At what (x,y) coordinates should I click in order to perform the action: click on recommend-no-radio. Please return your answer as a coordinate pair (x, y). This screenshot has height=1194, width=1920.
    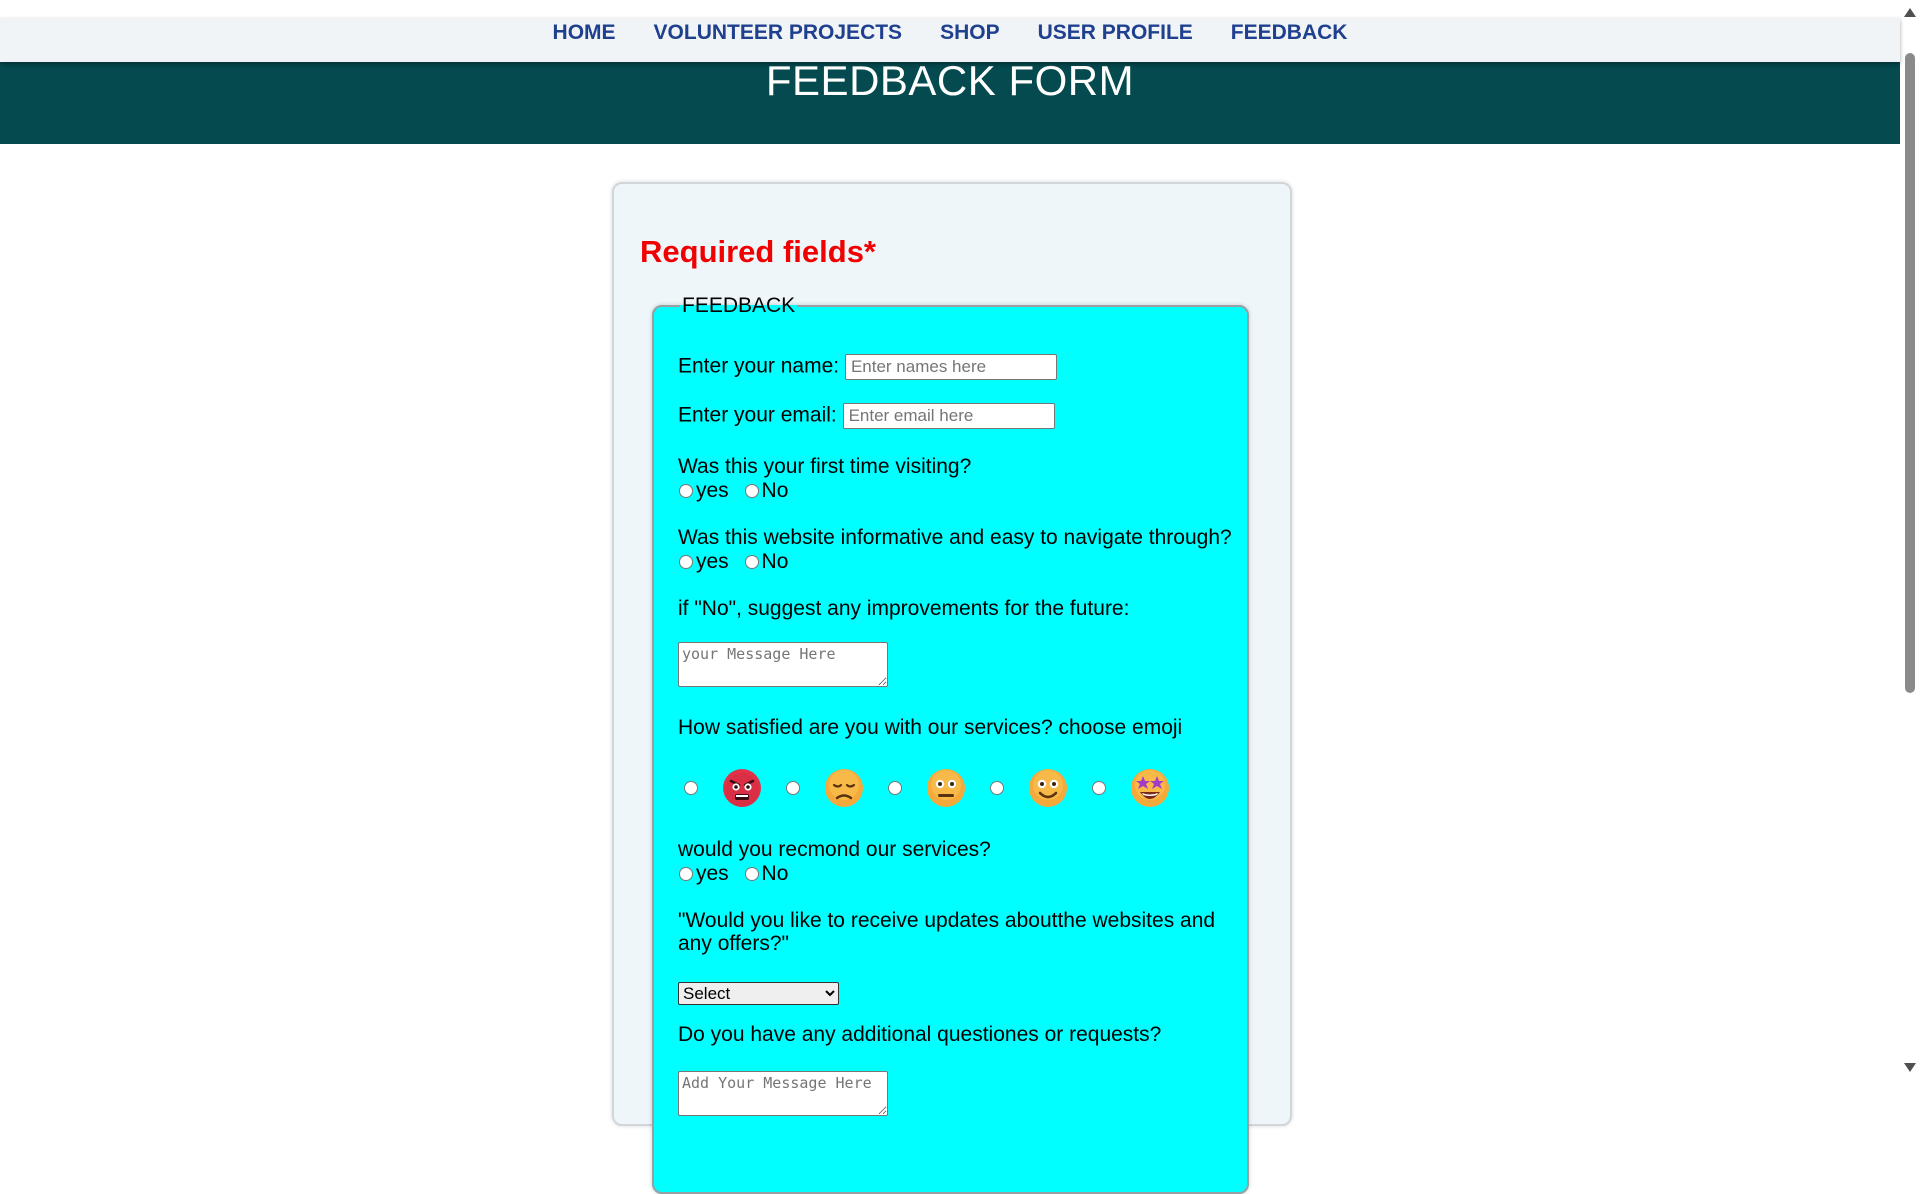
    Looking at the image, I should click on (751, 874).